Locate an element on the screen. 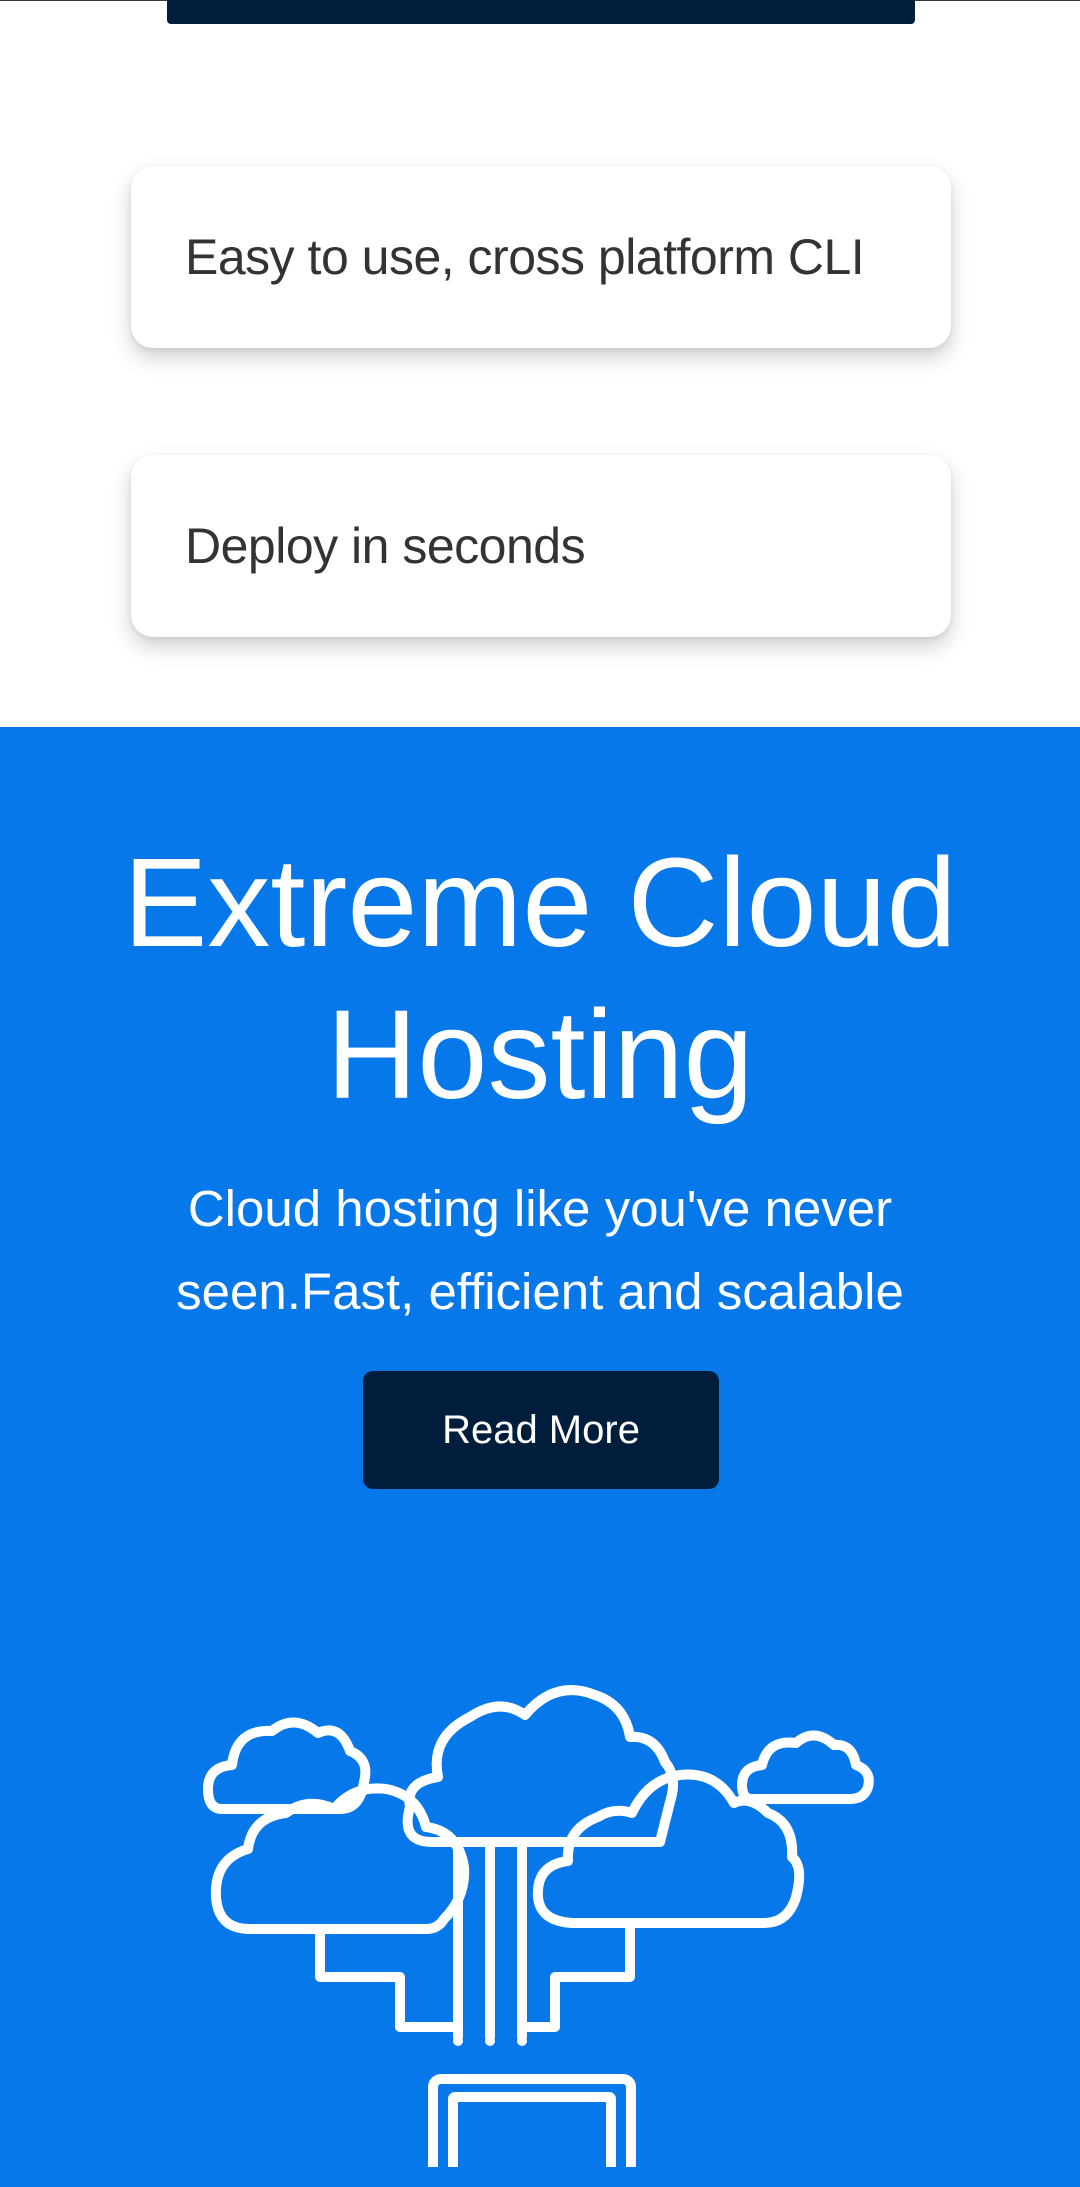 The width and height of the screenshot is (1080, 2187). feature-card-deploy: Deploy in seconds is located at coordinates (541, 546).